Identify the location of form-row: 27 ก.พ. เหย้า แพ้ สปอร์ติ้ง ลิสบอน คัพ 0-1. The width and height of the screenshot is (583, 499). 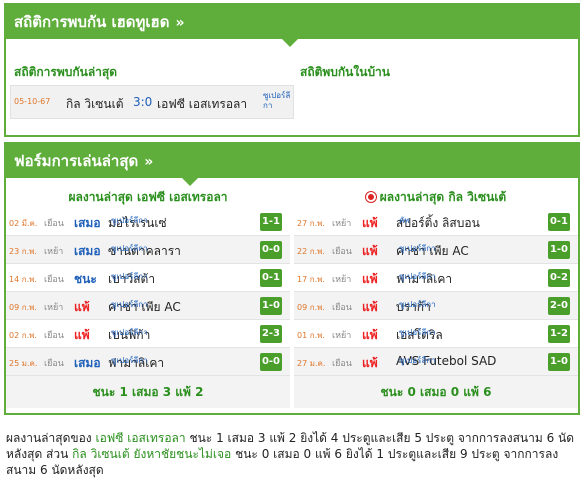
(436, 222).